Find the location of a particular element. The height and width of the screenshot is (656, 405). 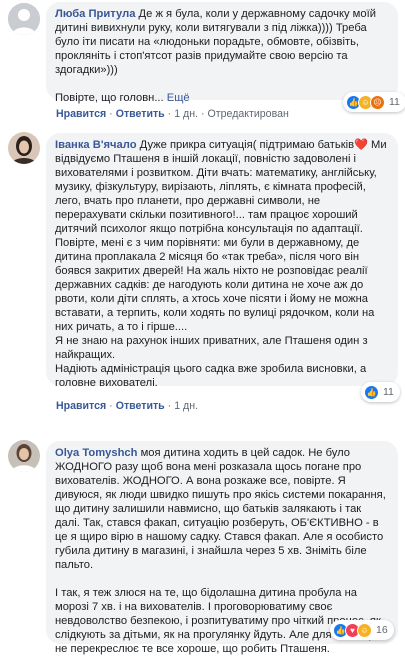

reactions-summary: 👍 ♥ ☺ 16 is located at coordinates (362, 630).